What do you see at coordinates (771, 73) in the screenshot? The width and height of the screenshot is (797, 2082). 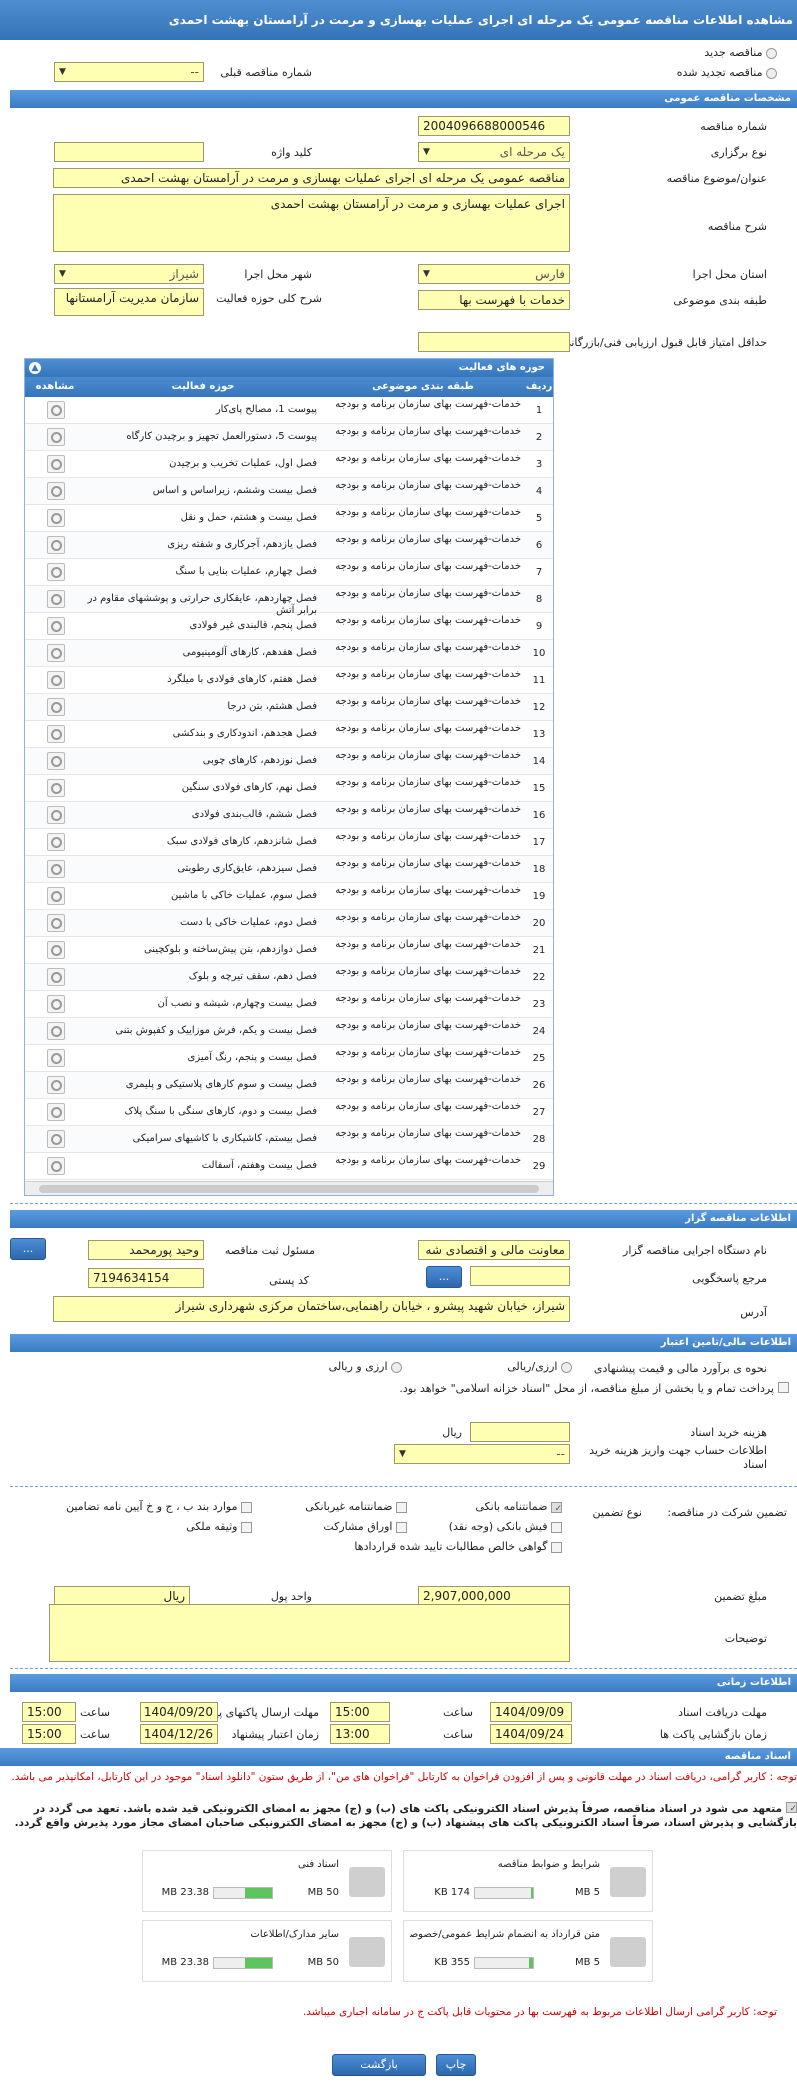 I see `renewed-tender-radio` at bounding box center [771, 73].